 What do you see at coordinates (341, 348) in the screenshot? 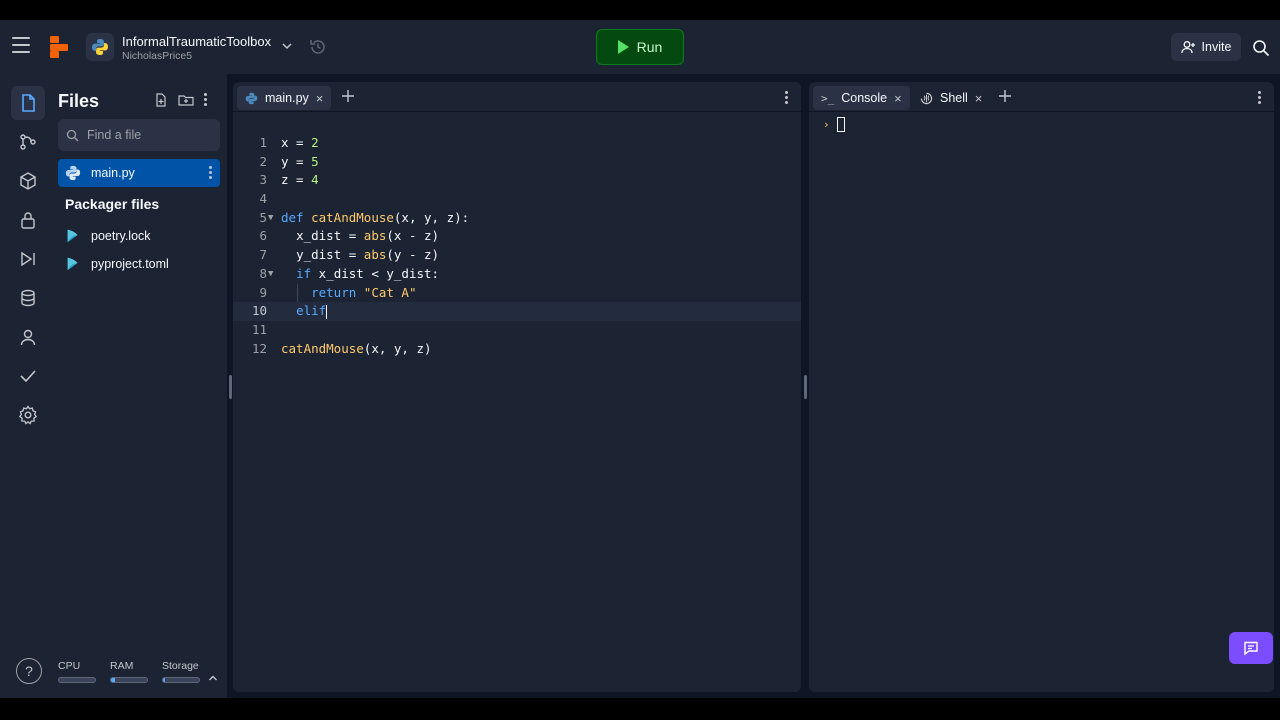
I see `code-line: 12 catAndMouse(x, y, z)` at bounding box center [341, 348].